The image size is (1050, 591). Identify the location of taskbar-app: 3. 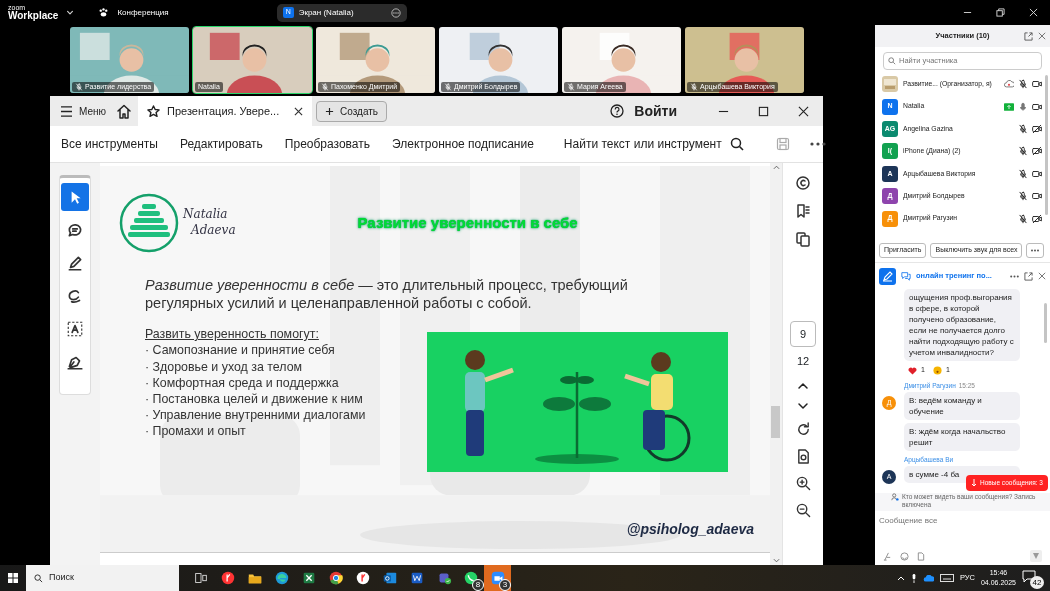
(497, 578).